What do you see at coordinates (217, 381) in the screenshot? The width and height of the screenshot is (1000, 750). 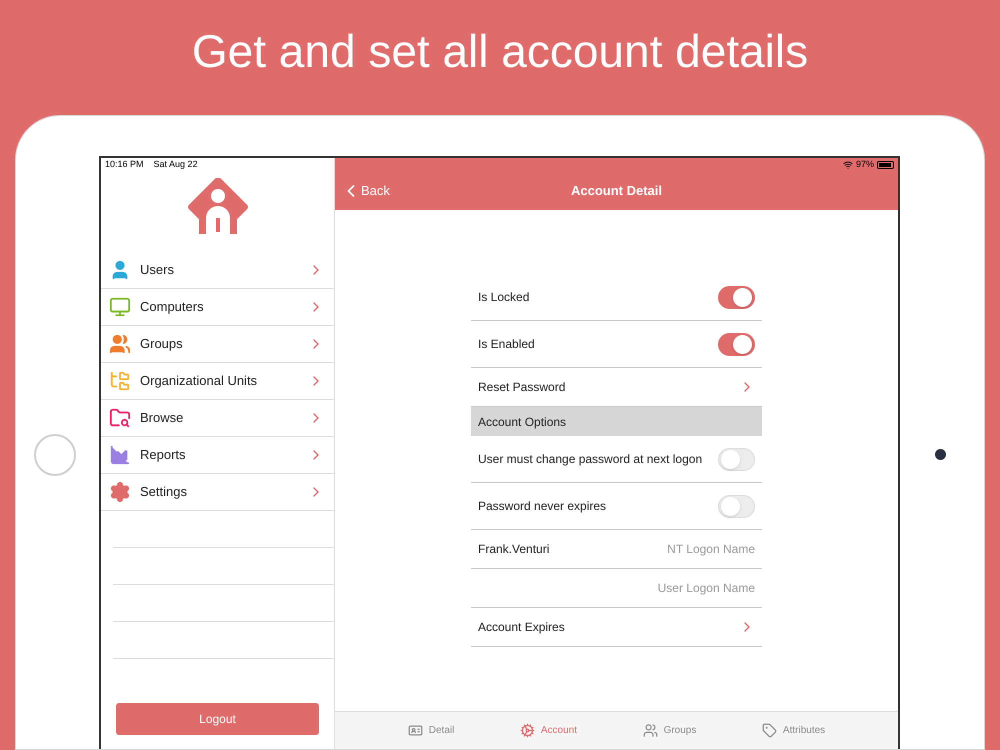 I see `sidebar-item: Organizational Units` at bounding box center [217, 381].